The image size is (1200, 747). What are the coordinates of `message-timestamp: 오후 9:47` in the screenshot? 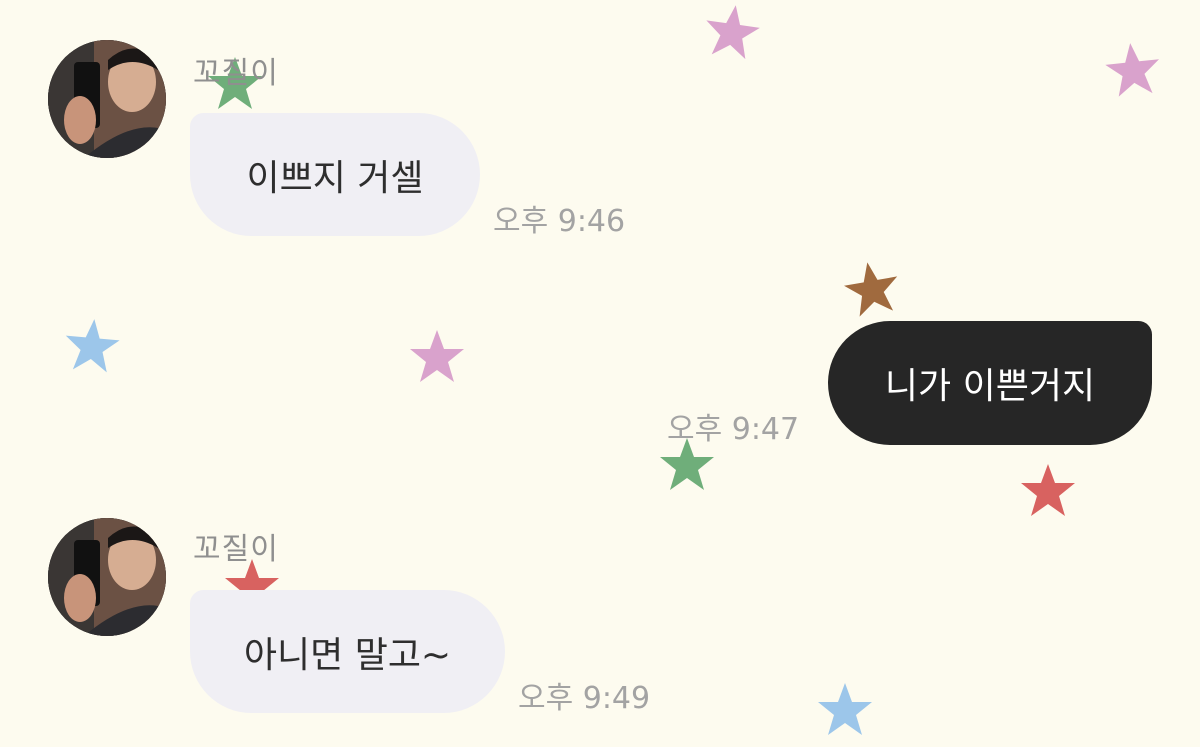 It's located at (733, 429).